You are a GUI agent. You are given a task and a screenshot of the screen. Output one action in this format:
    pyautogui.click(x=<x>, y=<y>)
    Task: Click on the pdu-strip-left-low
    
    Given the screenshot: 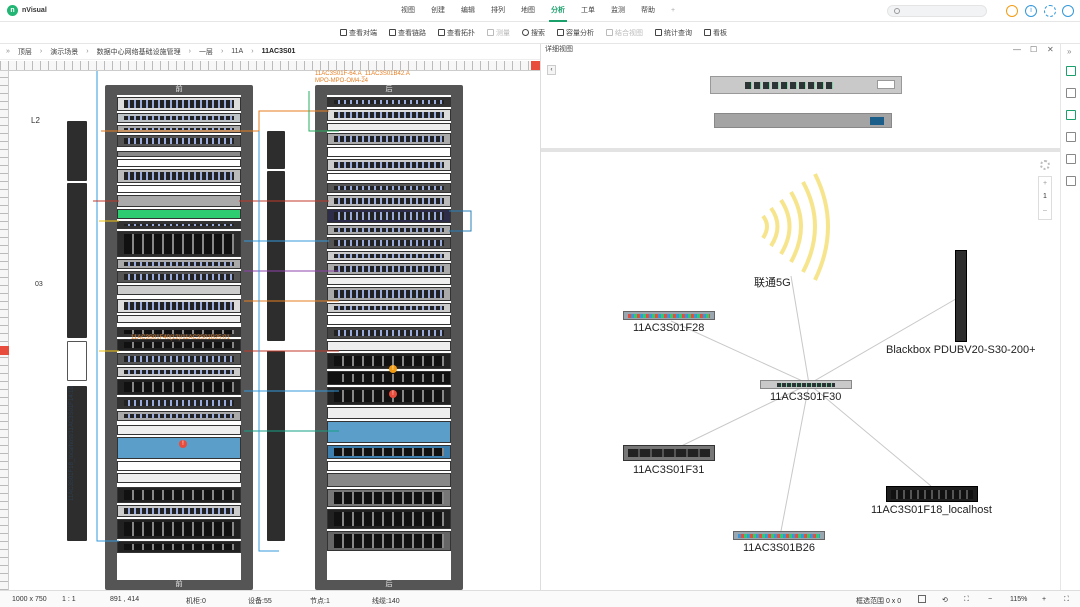 What is the action you would take?
    pyautogui.click(x=77, y=361)
    